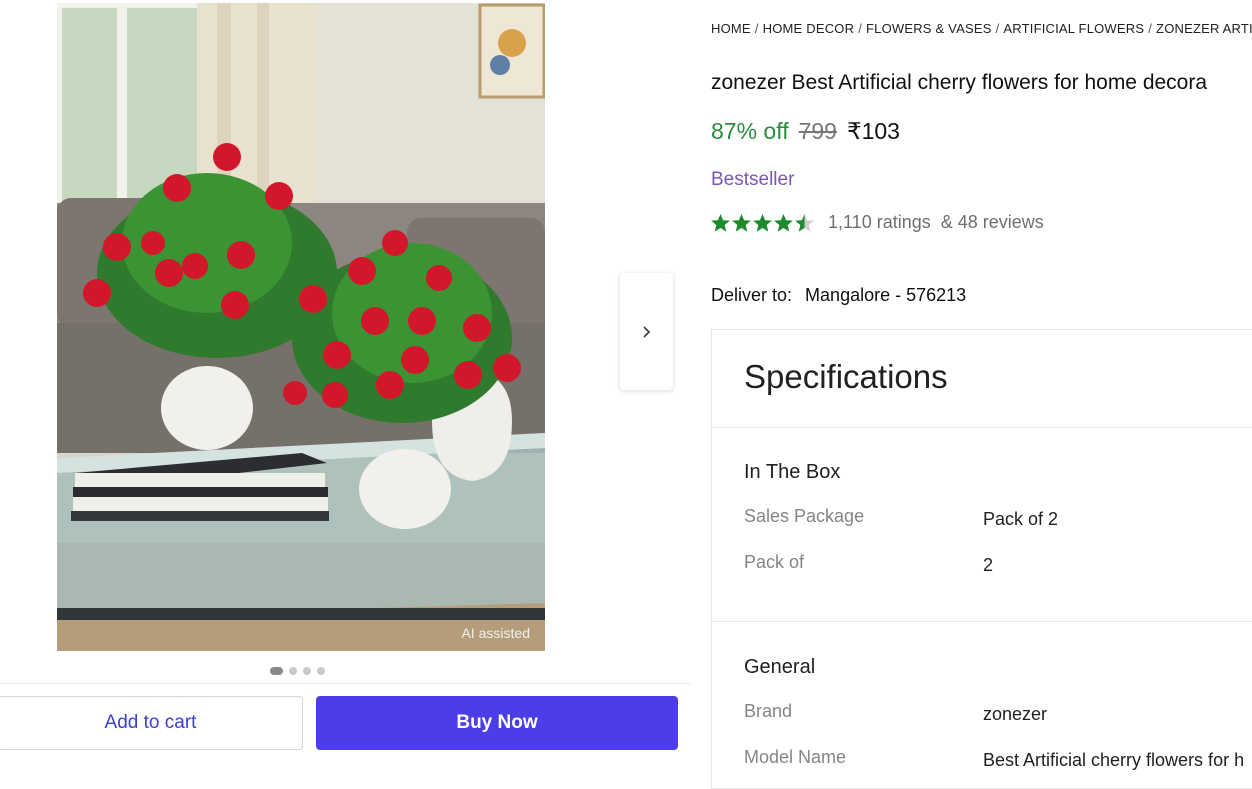 This screenshot has height=789, width=1252. I want to click on chevron-right-icon, so click(646, 331).